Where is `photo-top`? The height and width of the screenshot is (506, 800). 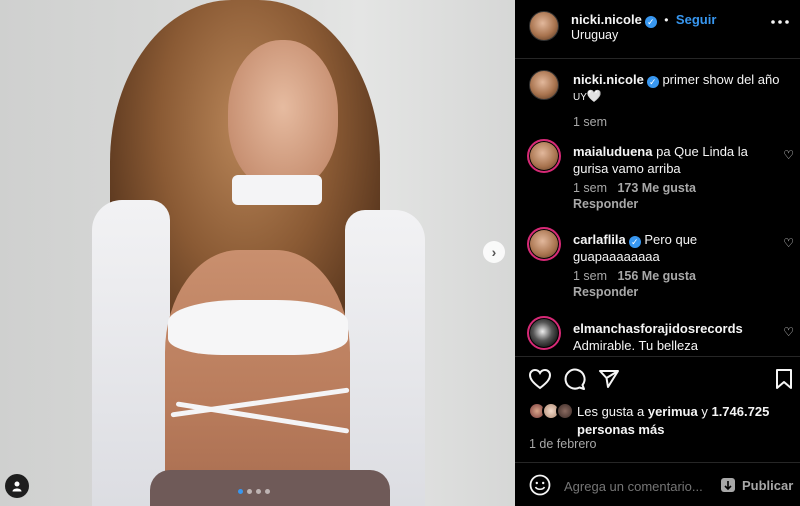 photo-top is located at coordinates (258, 327).